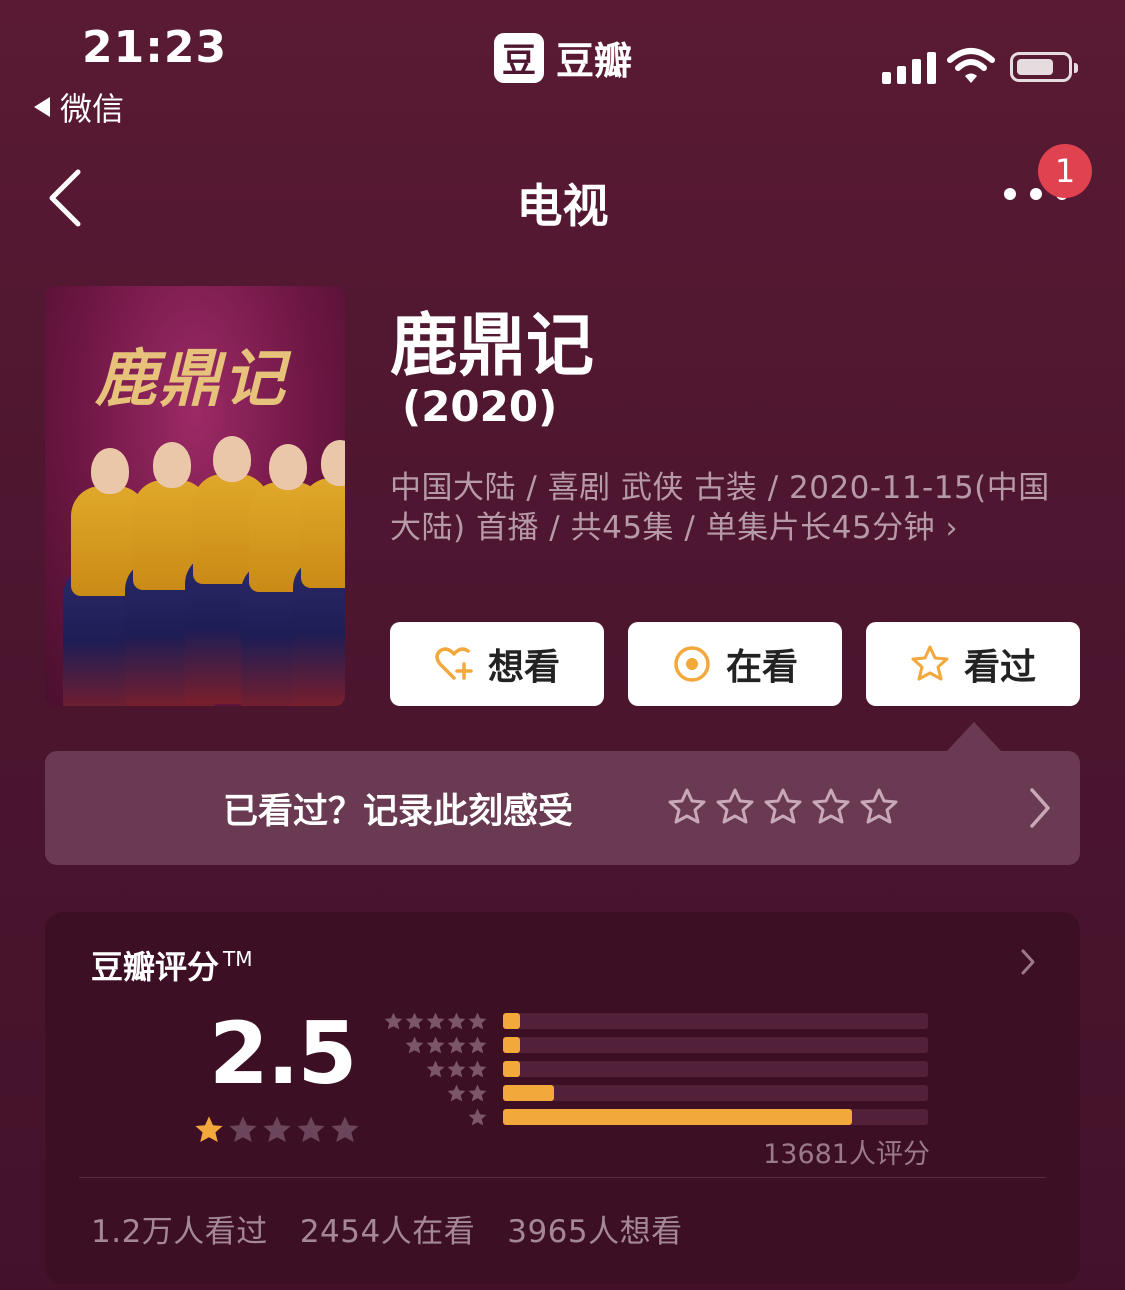 Image resolution: width=1125 pixels, height=1290 pixels. Describe the element at coordinates (761, 667) in the screenshot. I see `watching-label: 在看` at that location.